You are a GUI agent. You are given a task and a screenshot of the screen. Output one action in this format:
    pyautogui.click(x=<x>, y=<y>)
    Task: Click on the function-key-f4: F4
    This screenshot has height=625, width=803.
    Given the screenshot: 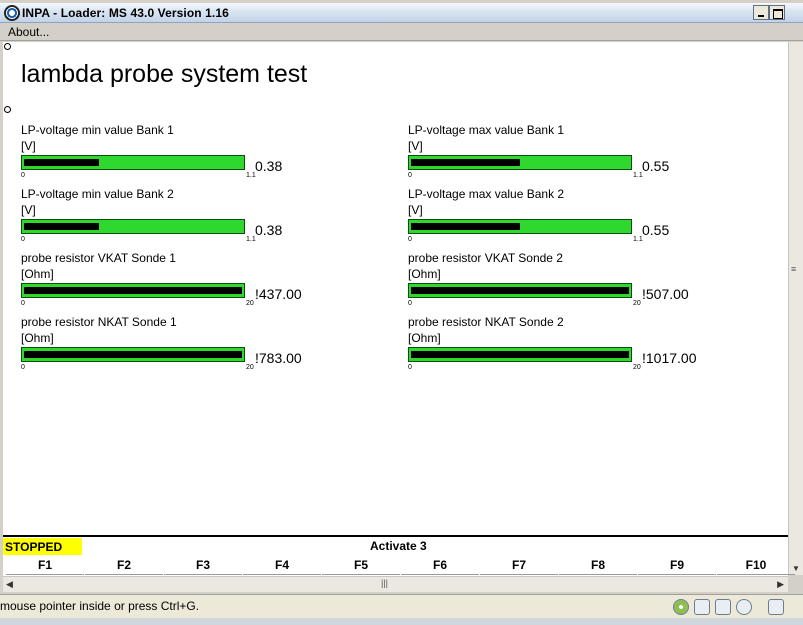 What is the action you would take?
    pyautogui.click(x=282, y=565)
    